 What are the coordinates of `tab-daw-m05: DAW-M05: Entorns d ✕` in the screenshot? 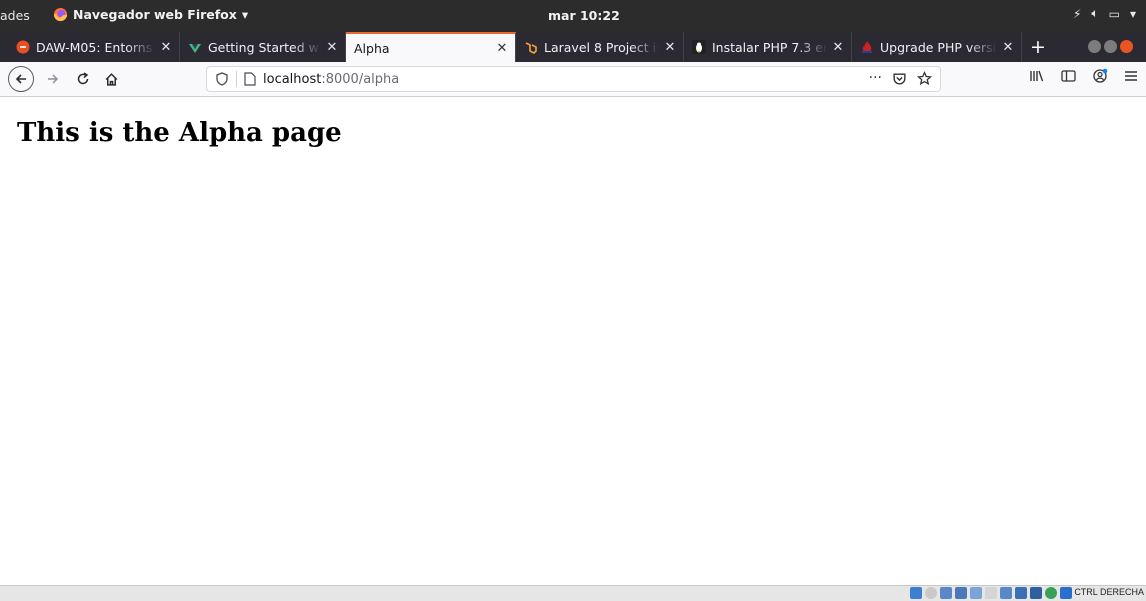 It's located at (94, 47).